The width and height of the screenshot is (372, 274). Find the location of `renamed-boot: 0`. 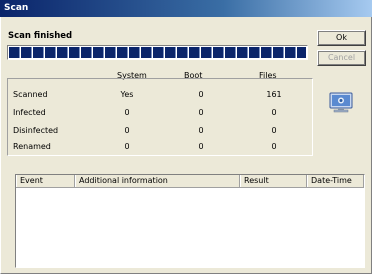

renamed-boot: 0 is located at coordinates (201, 146).